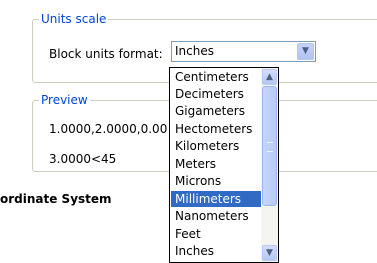 This screenshot has width=377, height=263. What do you see at coordinates (218, 94) in the screenshot?
I see `list-item: Decimeters` at bounding box center [218, 94].